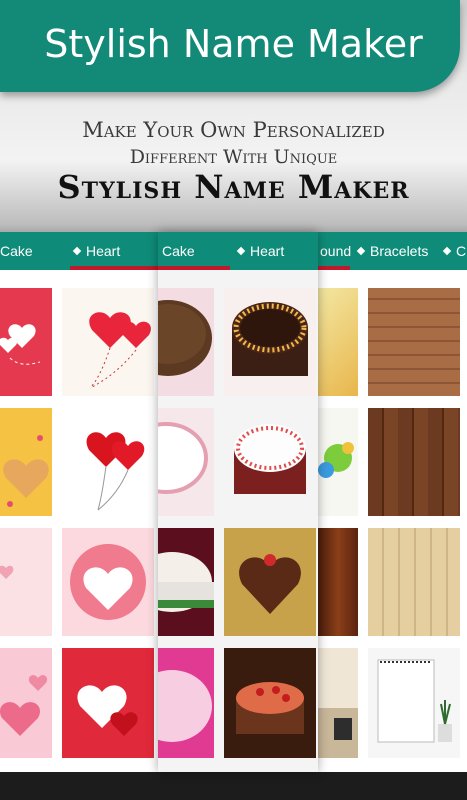 This screenshot has height=800, width=467. I want to click on heart-chocolate-cake-image, so click(270, 584).